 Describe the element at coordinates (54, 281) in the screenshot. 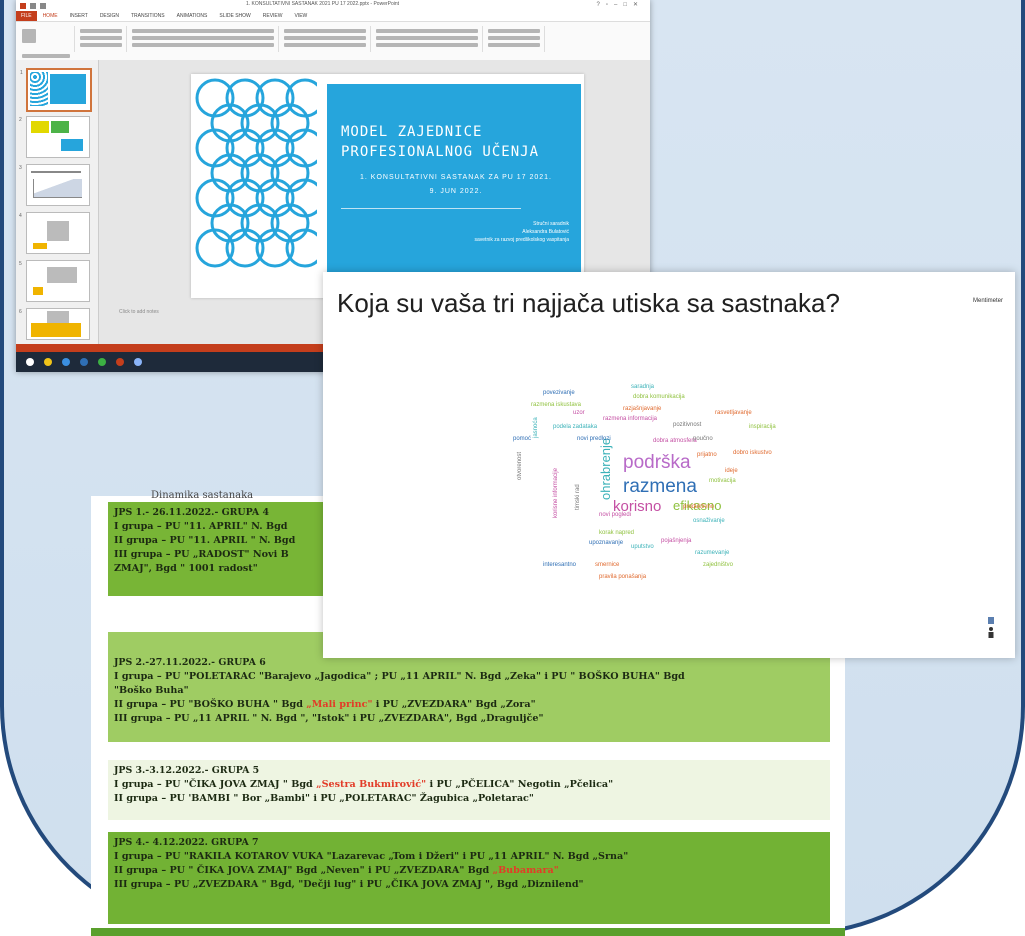

I see `slide-thumbnail: 5` at that location.